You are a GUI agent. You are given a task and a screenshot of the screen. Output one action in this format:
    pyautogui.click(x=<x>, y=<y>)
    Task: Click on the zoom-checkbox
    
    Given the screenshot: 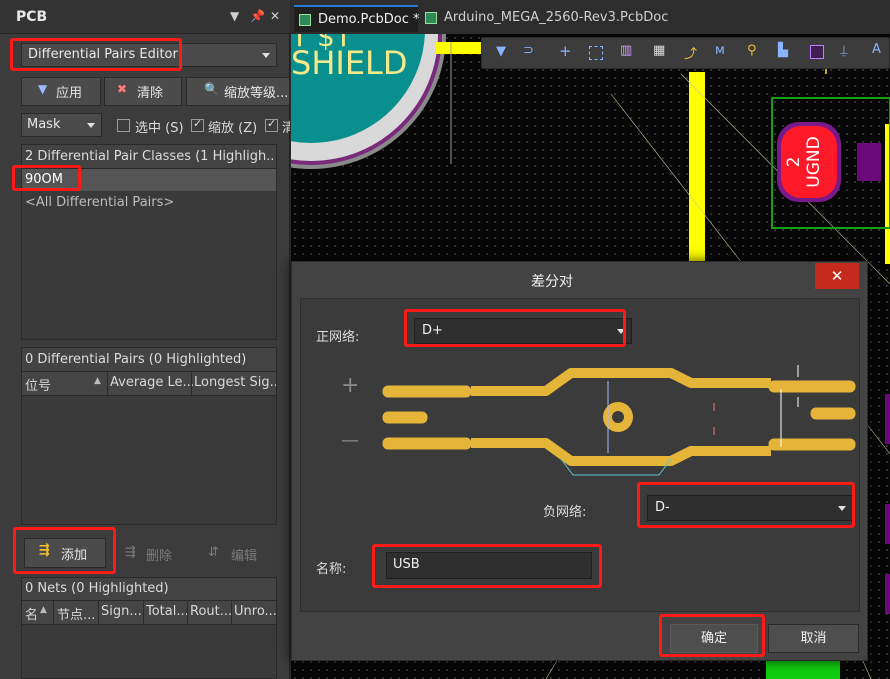 What is the action you would take?
    pyautogui.click(x=197, y=124)
    